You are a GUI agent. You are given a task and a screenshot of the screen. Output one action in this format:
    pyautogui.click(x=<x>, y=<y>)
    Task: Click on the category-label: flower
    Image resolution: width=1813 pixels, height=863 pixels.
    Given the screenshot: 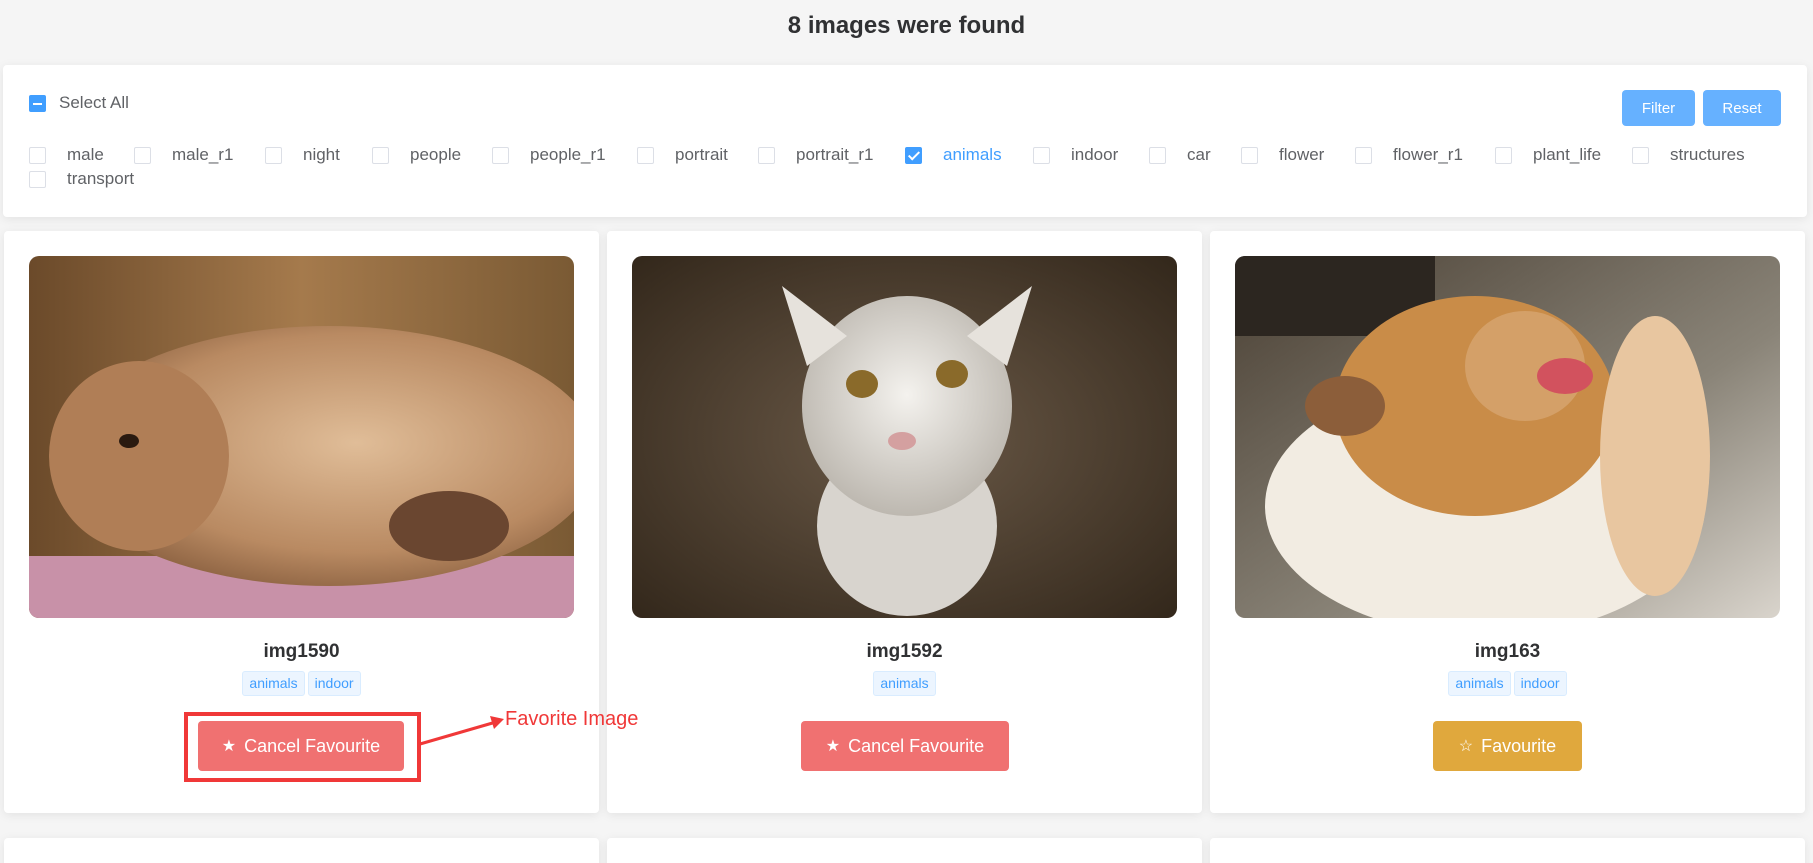 What is the action you would take?
    pyautogui.click(x=1302, y=154)
    